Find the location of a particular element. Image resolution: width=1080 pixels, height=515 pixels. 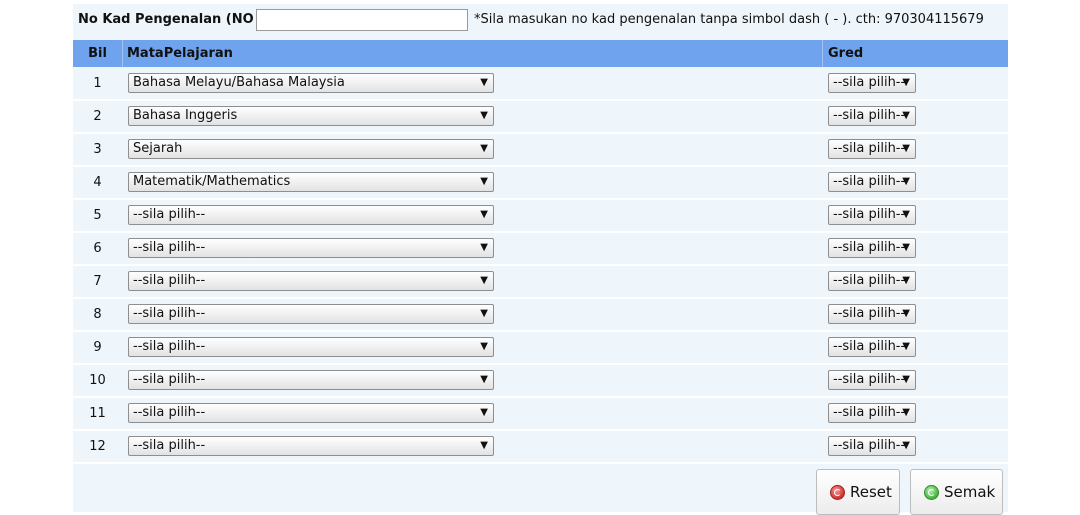

kp-input is located at coordinates (362, 20).